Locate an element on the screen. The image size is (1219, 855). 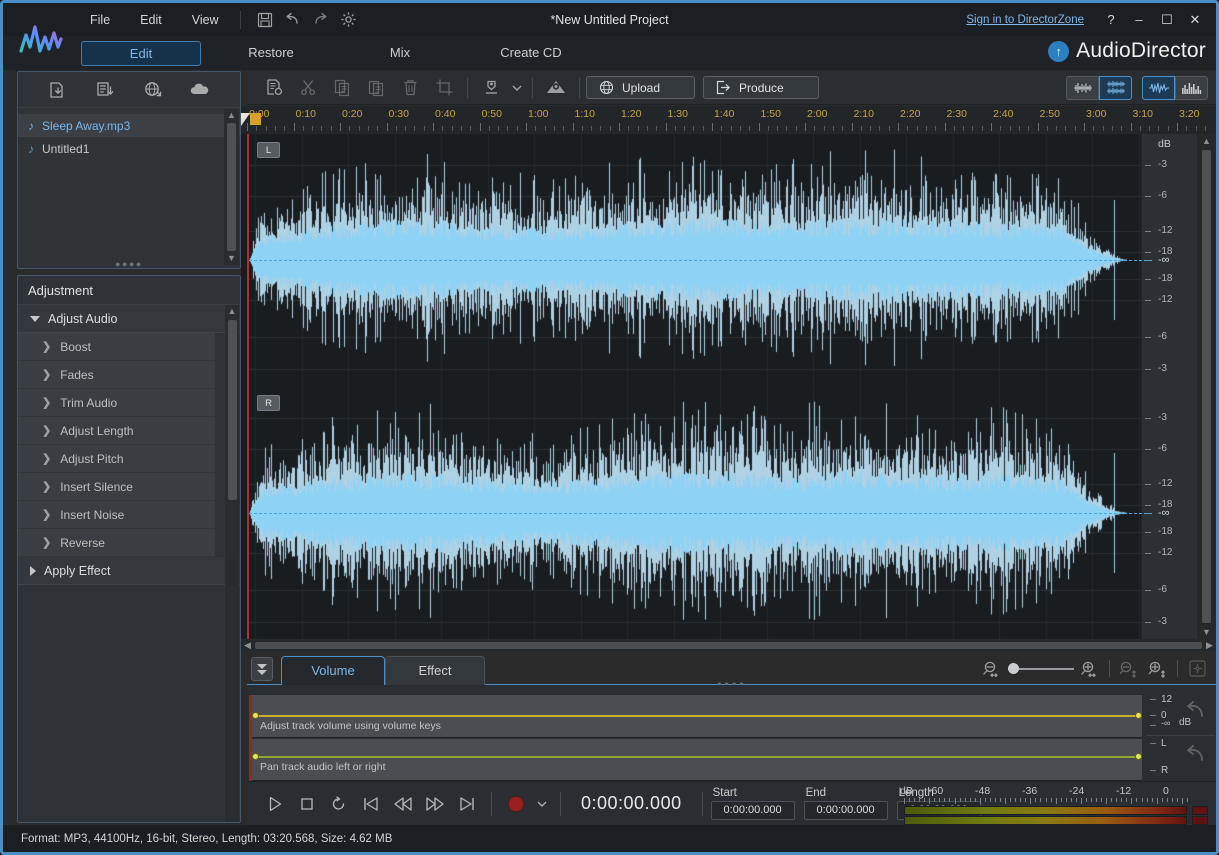
accordion-adjust-audio: Adjust Audio is located at coordinates (129, 319).